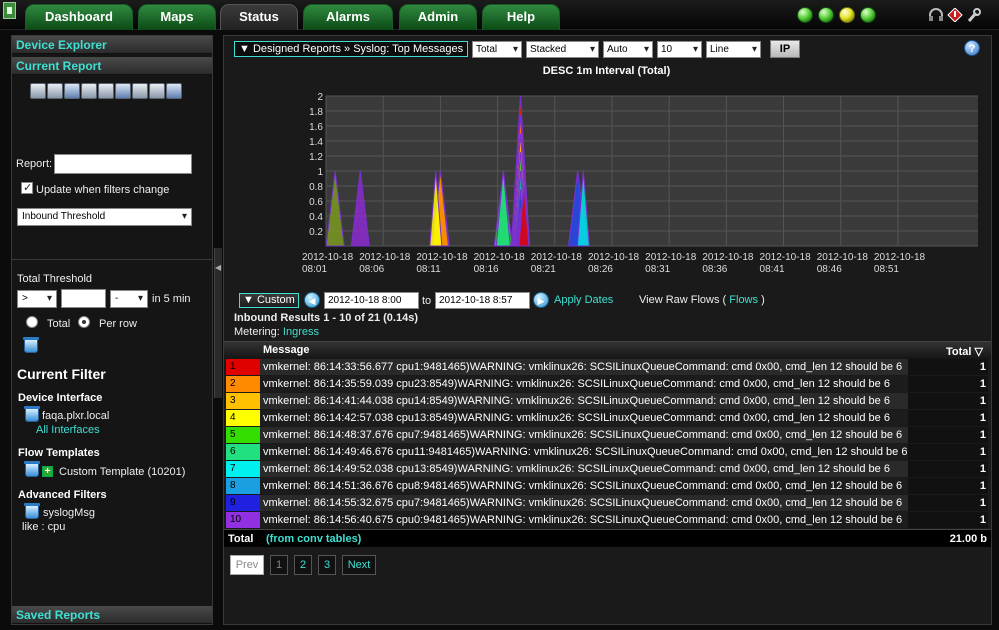 The width and height of the screenshot is (999, 630). What do you see at coordinates (83, 298) in the screenshot?
I see `threshold-value-input` at bounding box center [83, 298].